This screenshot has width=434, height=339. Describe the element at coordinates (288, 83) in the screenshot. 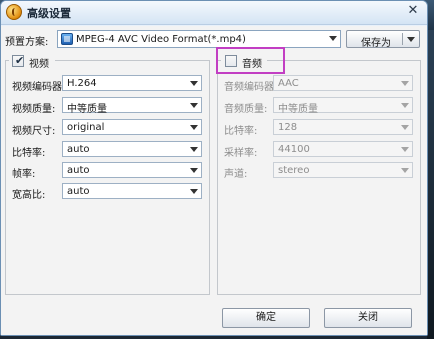

I see `audio-encoder-value: AAC` at that location.